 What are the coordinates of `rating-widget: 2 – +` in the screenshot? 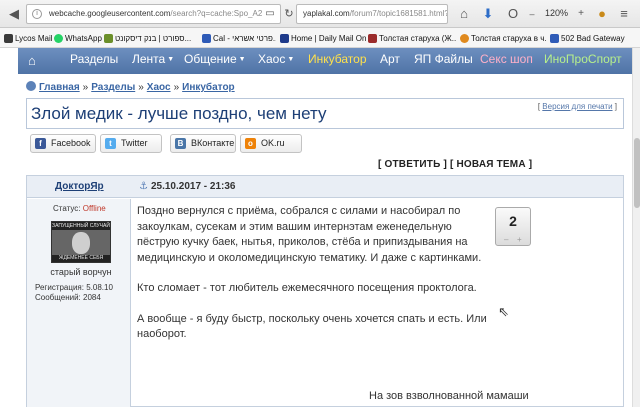 It's located at (513, 226).